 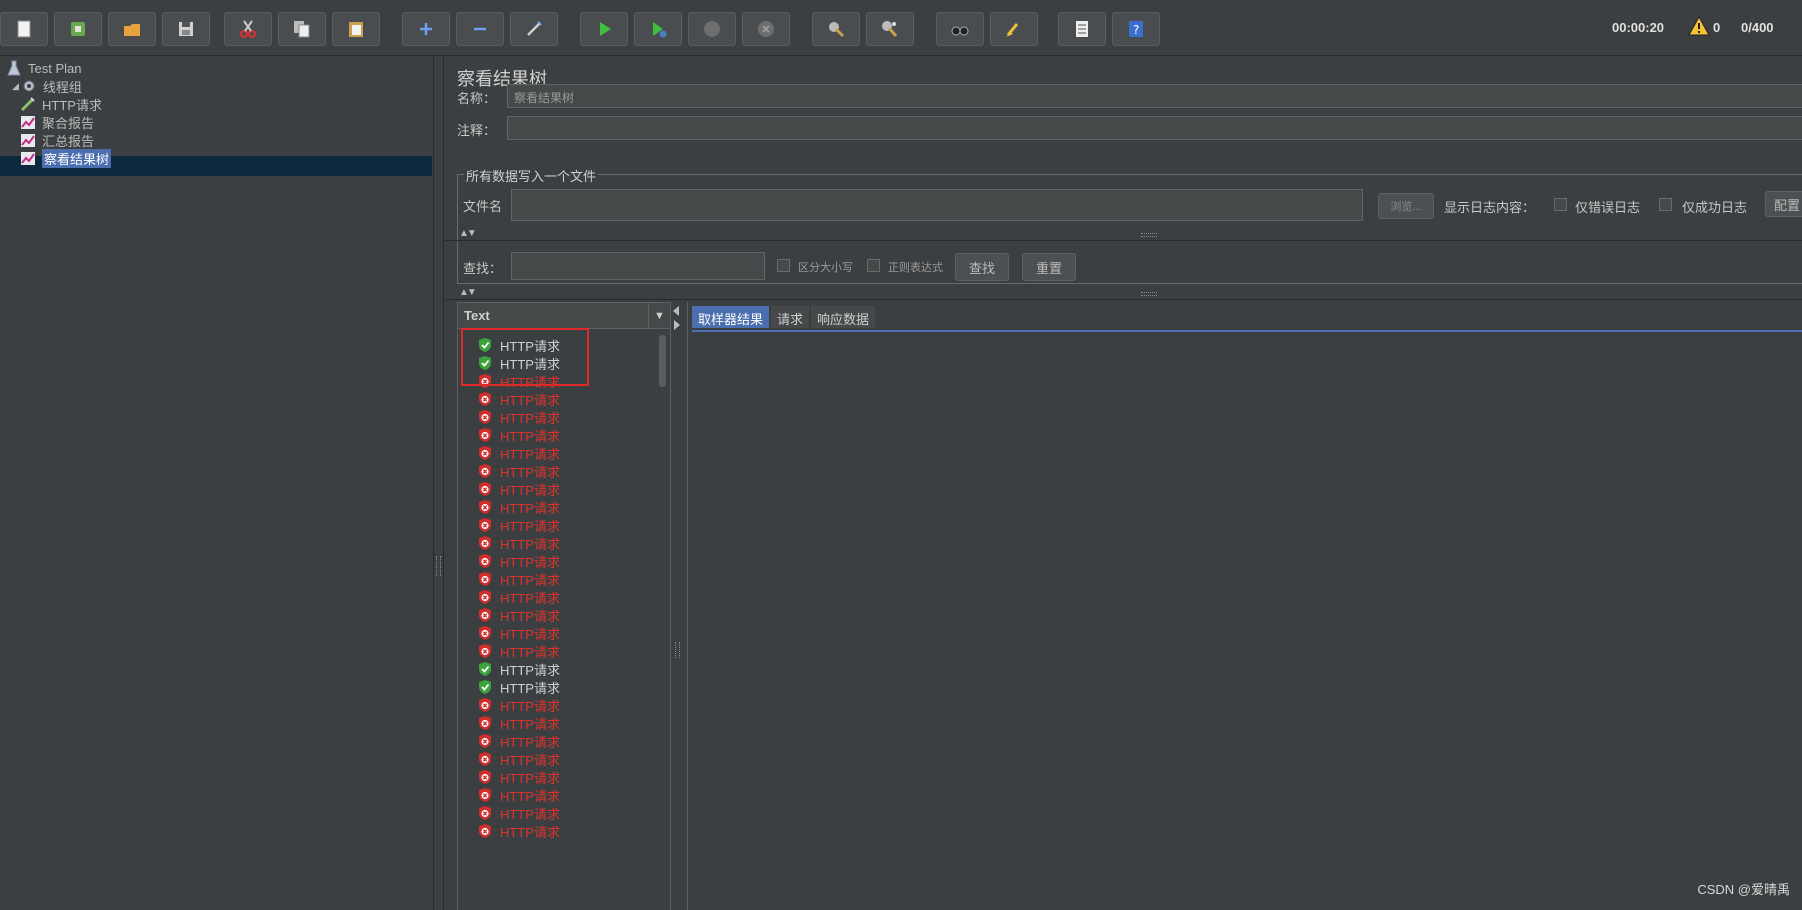 What do you see at coordinates (78, 29) in the screenshot?
I see `templates-button` at bounding box center [78, 29].